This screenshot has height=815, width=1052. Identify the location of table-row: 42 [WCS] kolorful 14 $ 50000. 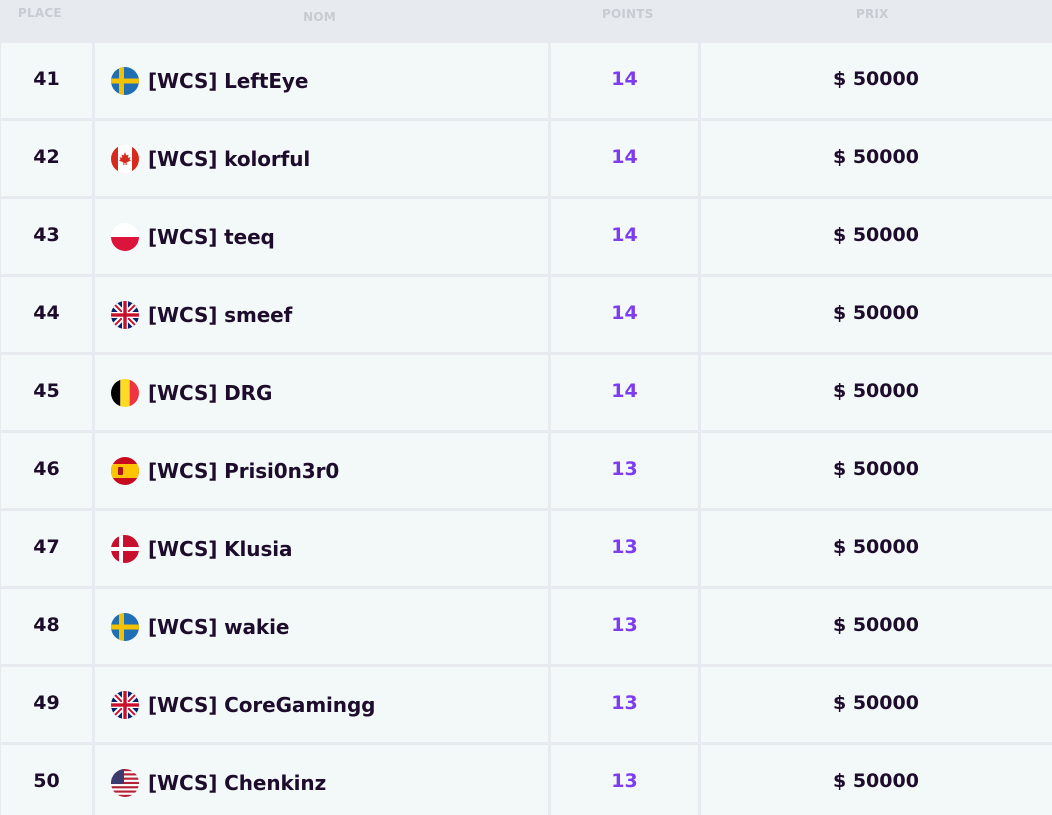
(526, 158).